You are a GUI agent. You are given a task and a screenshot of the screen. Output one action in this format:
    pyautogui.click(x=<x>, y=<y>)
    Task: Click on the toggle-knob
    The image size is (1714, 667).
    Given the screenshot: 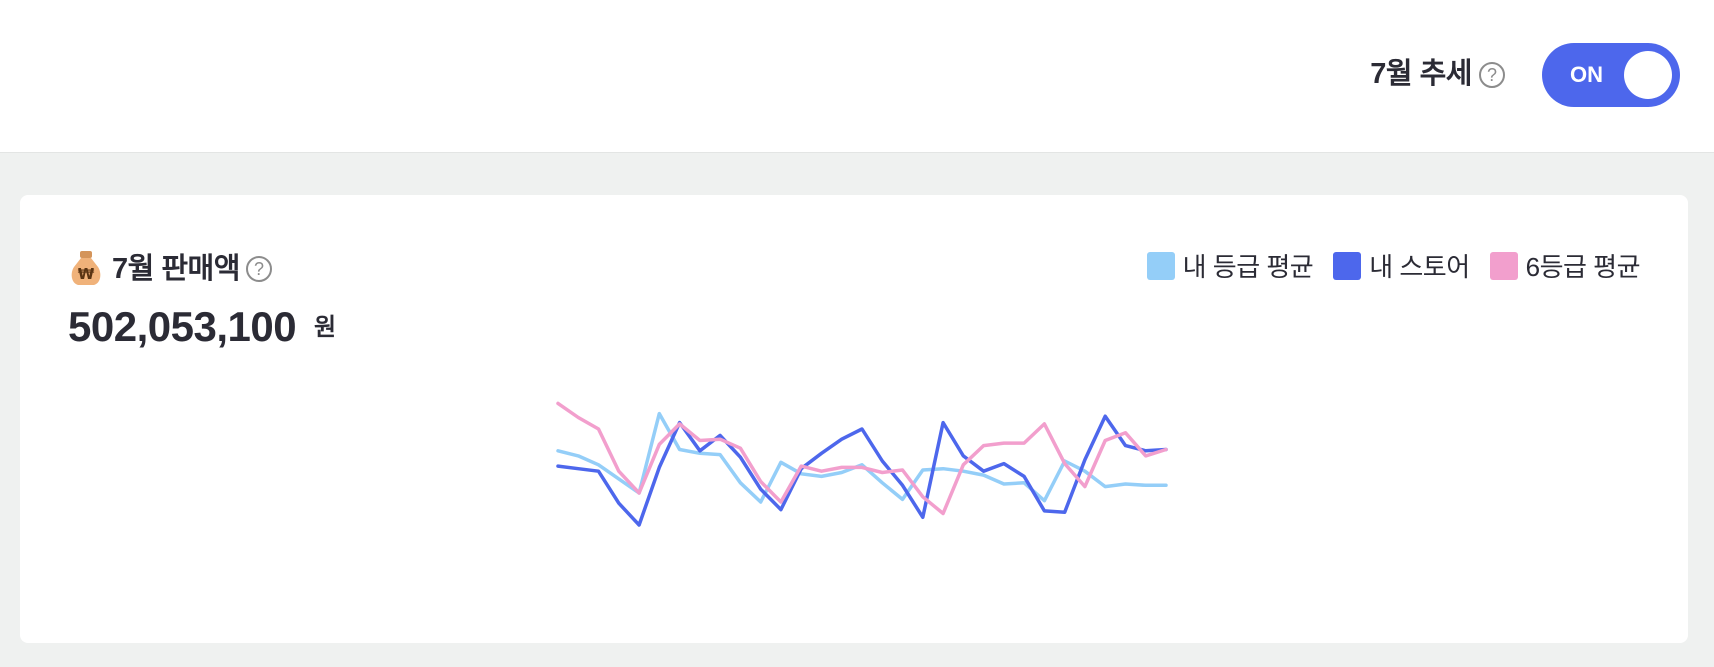 What is the action you would take?
    pyautogui.click(x=1648, y=75)
    